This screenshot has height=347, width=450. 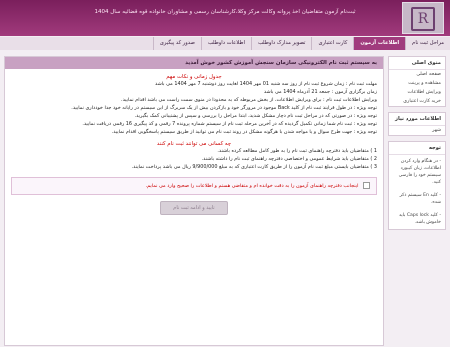 I want to click on tip-3: - کلید Caps lock باید خاموش باشد., so click(x=419, y=219).